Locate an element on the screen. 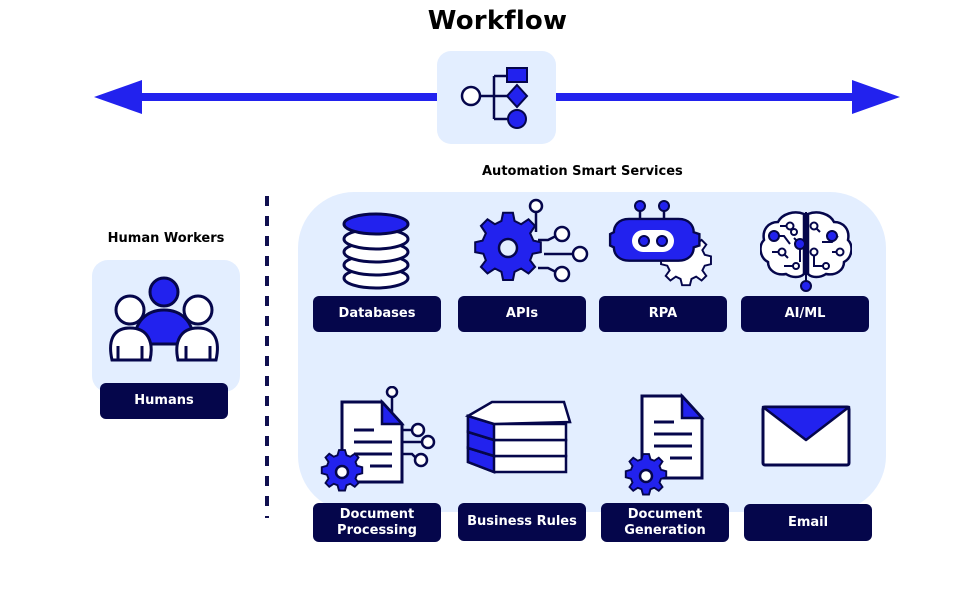  document-generation-icon is located at coordinates (664, 444).